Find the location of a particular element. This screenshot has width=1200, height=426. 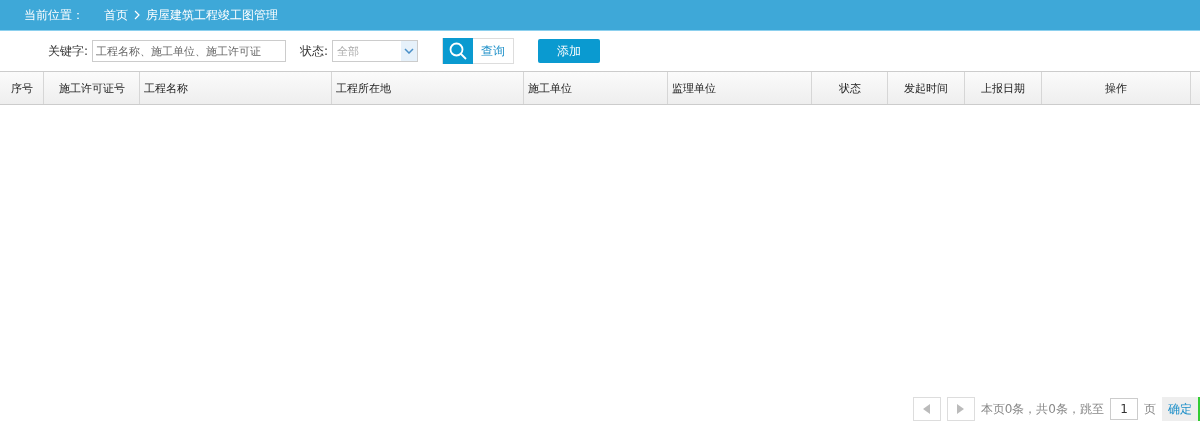

triangle-right-icon is located at coordinates (961, 409).